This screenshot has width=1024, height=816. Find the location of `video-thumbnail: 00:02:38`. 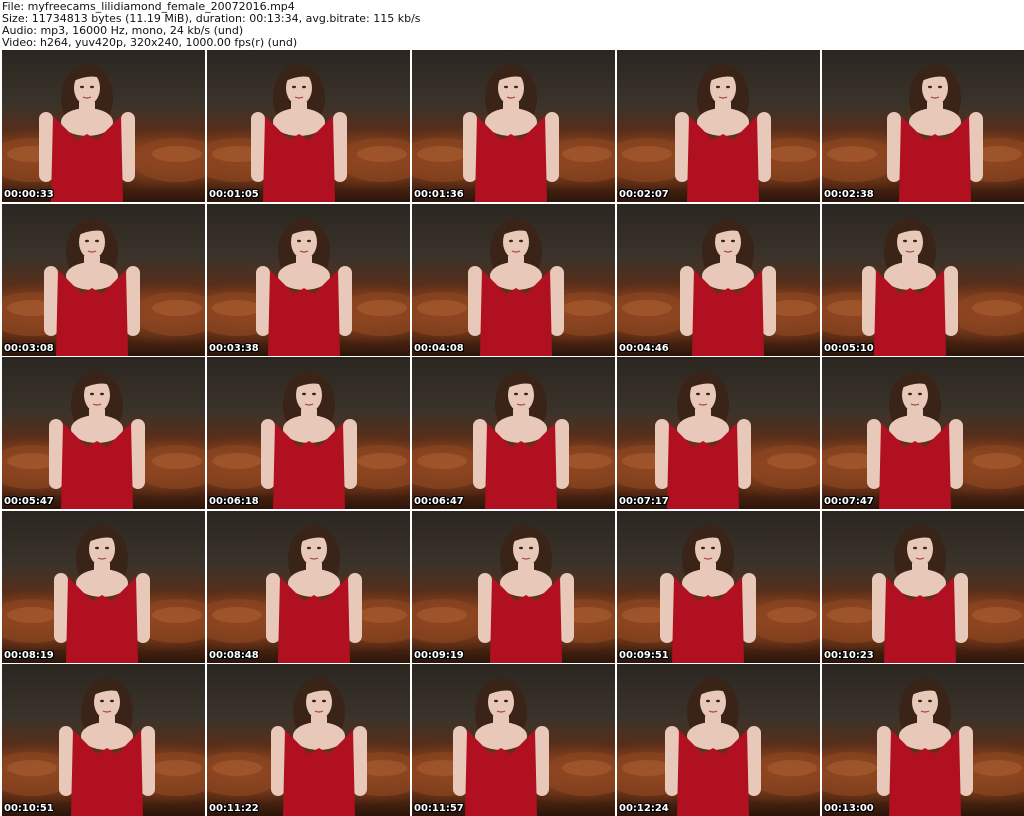

video-thumbnail: 00:02:38 is located at coordinates (923, 126).